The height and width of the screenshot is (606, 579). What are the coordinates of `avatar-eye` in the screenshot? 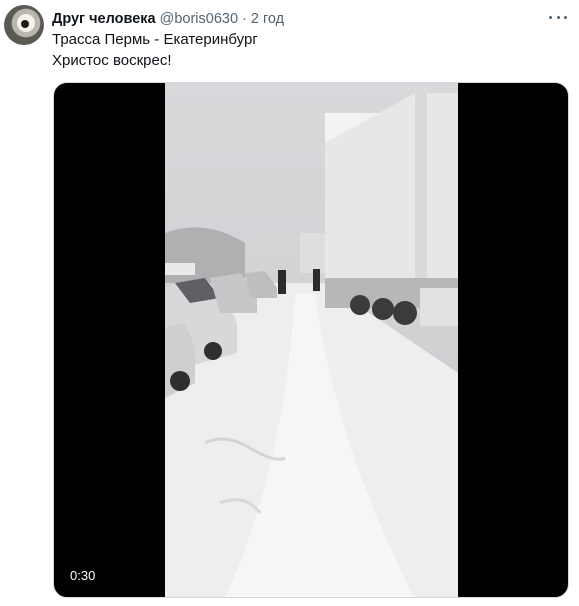 It's located at (25, 24).